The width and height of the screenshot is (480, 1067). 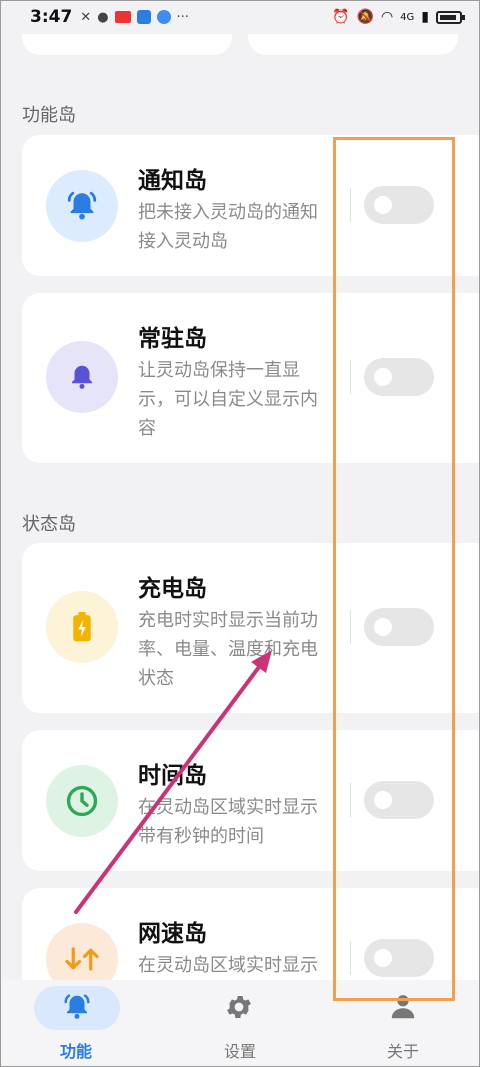 I want to click on bottom-navigation: 功能 设置 关于, so click(x=240, y=1023).